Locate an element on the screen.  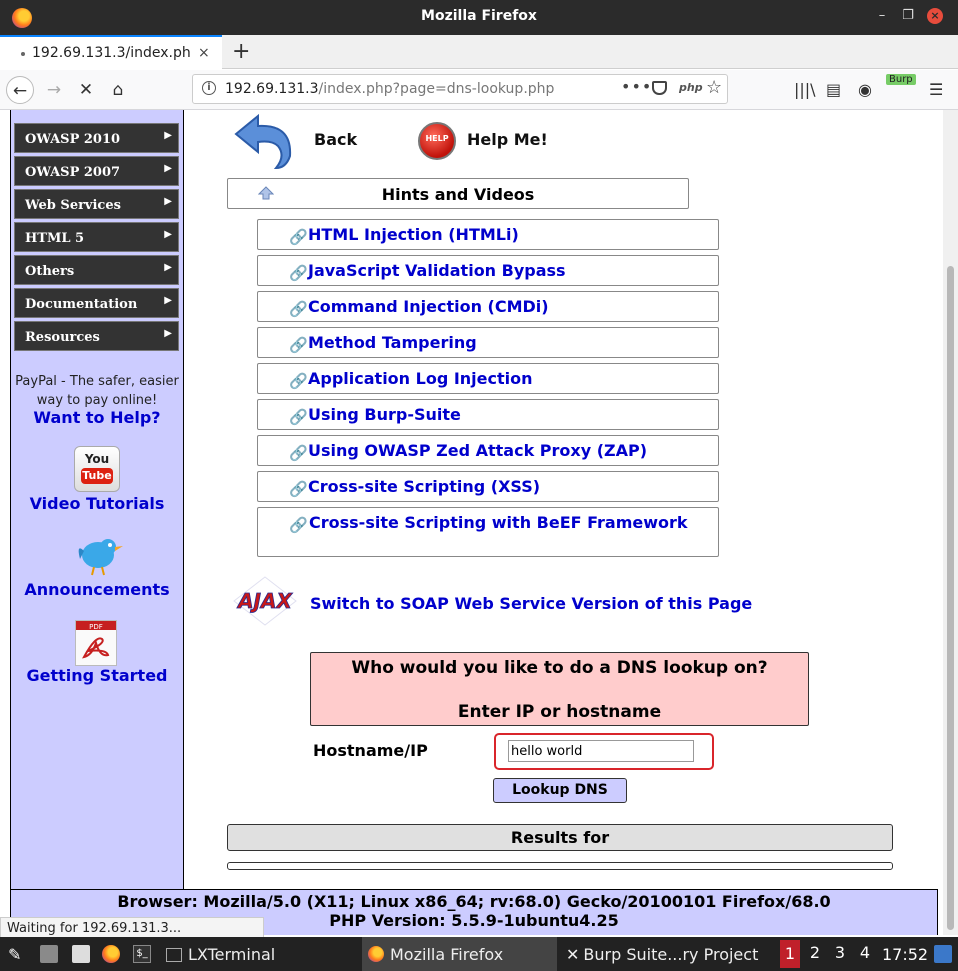
dns-enter-label: Enter IP or hostname is located at coordinates (559, 712).